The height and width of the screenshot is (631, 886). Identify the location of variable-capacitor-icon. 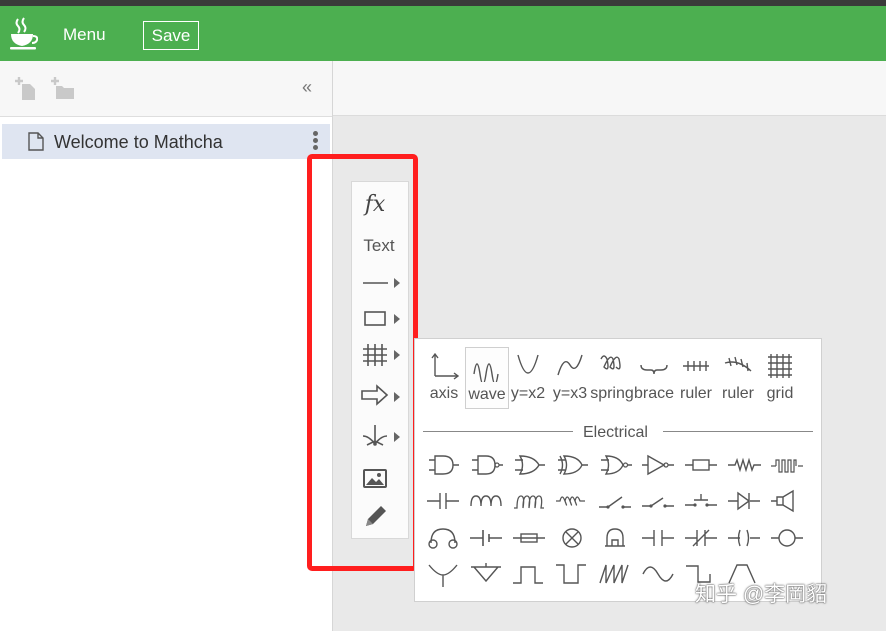
(701, 538).